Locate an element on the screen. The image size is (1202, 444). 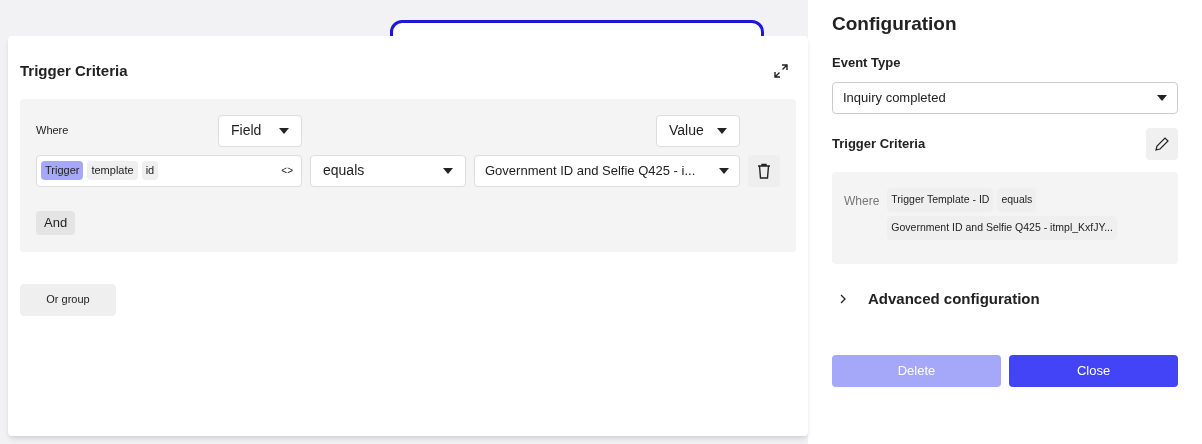
close-button: Close is located at coordinates (1093, 370).